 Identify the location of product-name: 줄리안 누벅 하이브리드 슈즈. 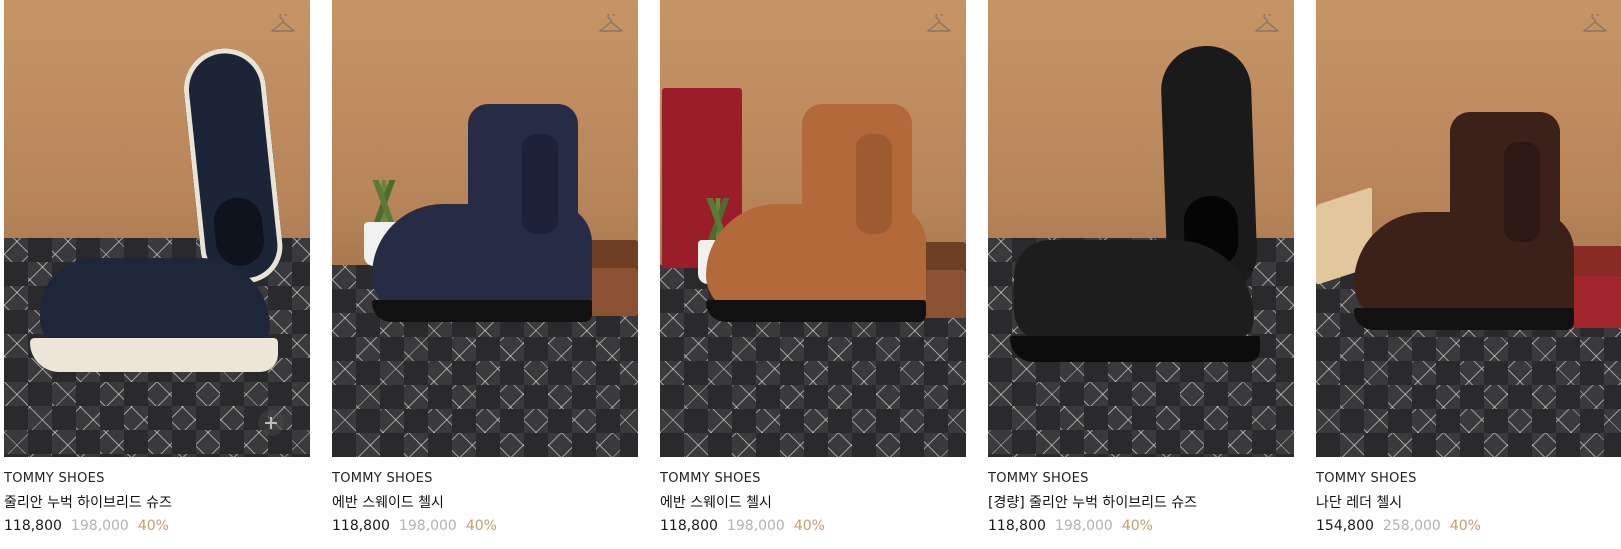
(157, 503).